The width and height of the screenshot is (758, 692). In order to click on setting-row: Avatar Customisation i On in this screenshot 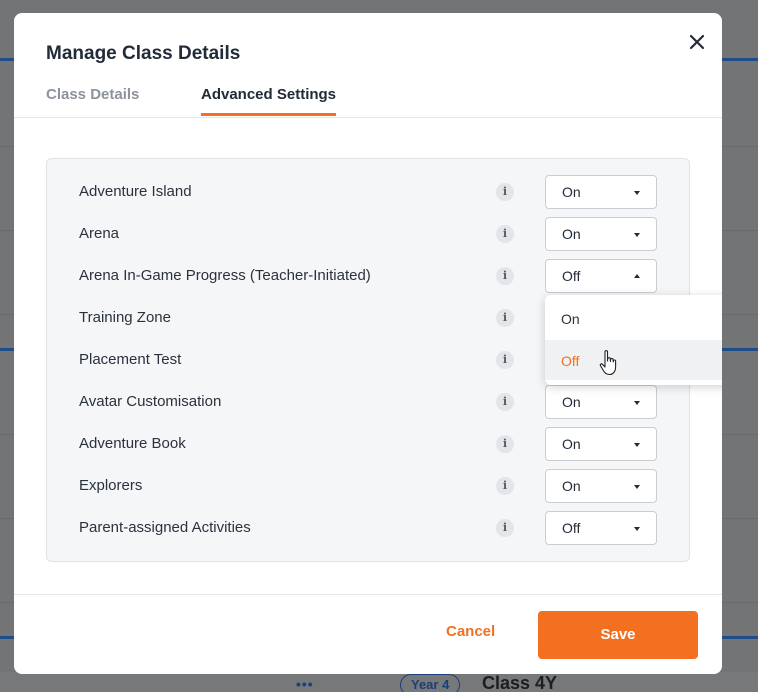, I will do `click(368, 402)`.